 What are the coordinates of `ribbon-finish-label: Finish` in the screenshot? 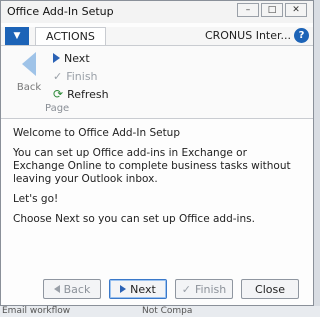 It's located at (82, 76).